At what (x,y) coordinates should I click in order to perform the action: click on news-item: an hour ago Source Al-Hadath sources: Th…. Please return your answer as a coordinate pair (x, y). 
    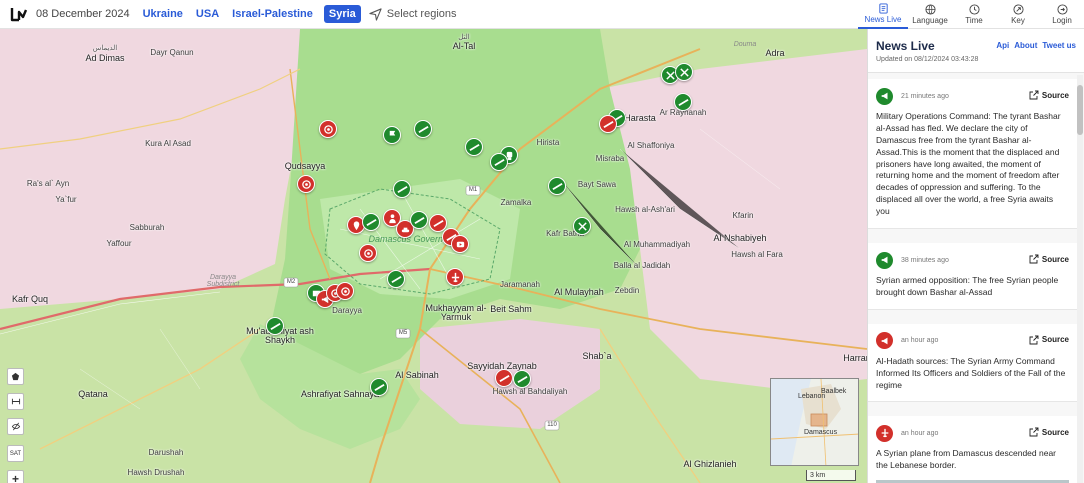
    Looking at the image, I should click on (972, 363).